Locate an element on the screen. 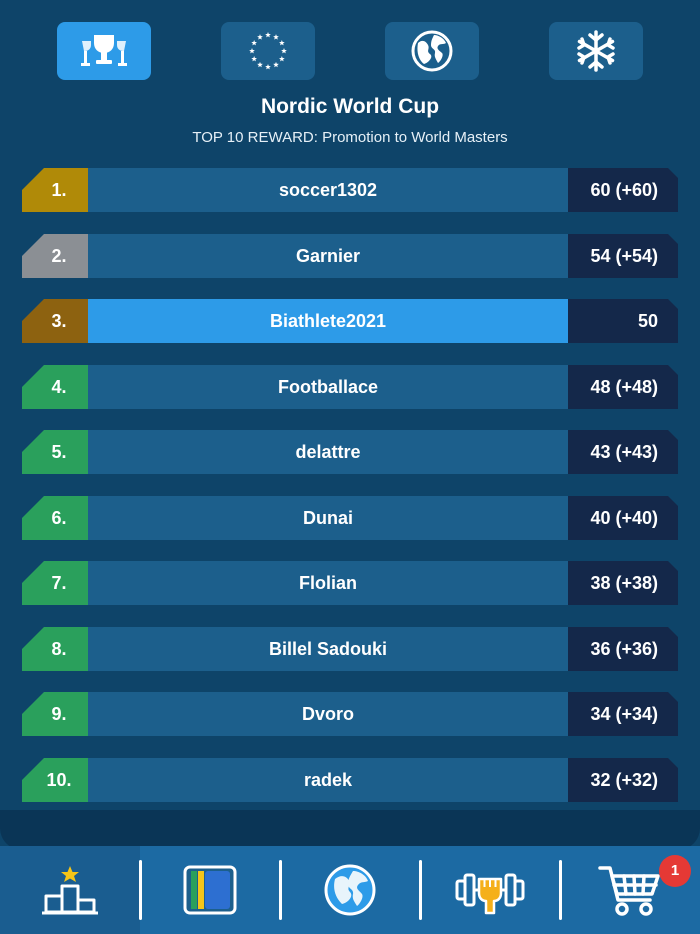 This screenshot has width=700, height=934. player-name: Footballace is located at coordinates (328, 387).